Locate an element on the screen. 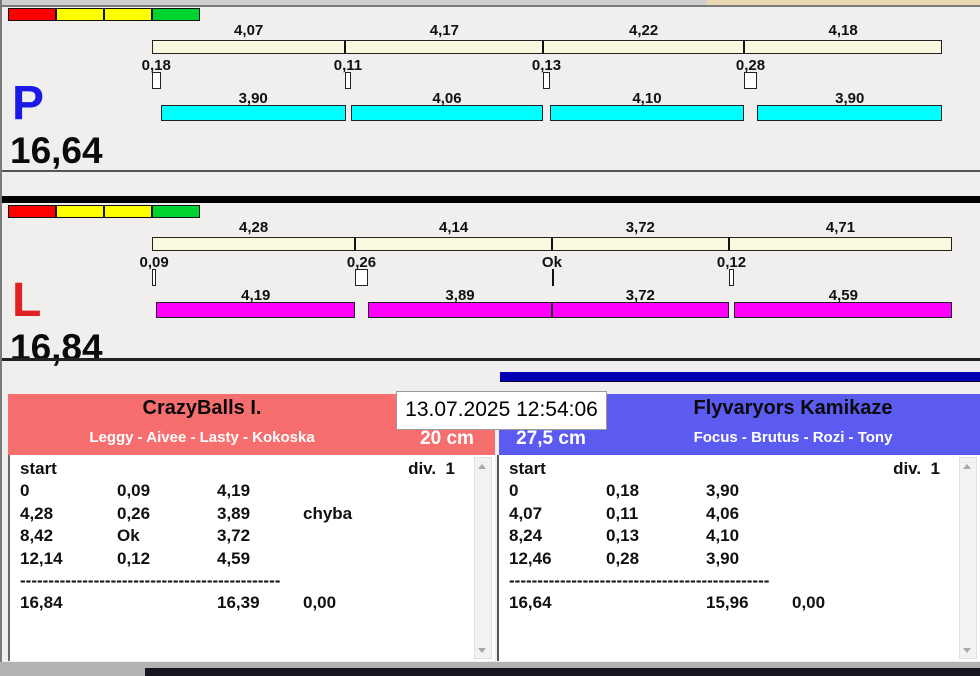 This screenshot has width=980, height=676. result-row: 8,24 0,13 4,10 is located at coordinates (739, 536).